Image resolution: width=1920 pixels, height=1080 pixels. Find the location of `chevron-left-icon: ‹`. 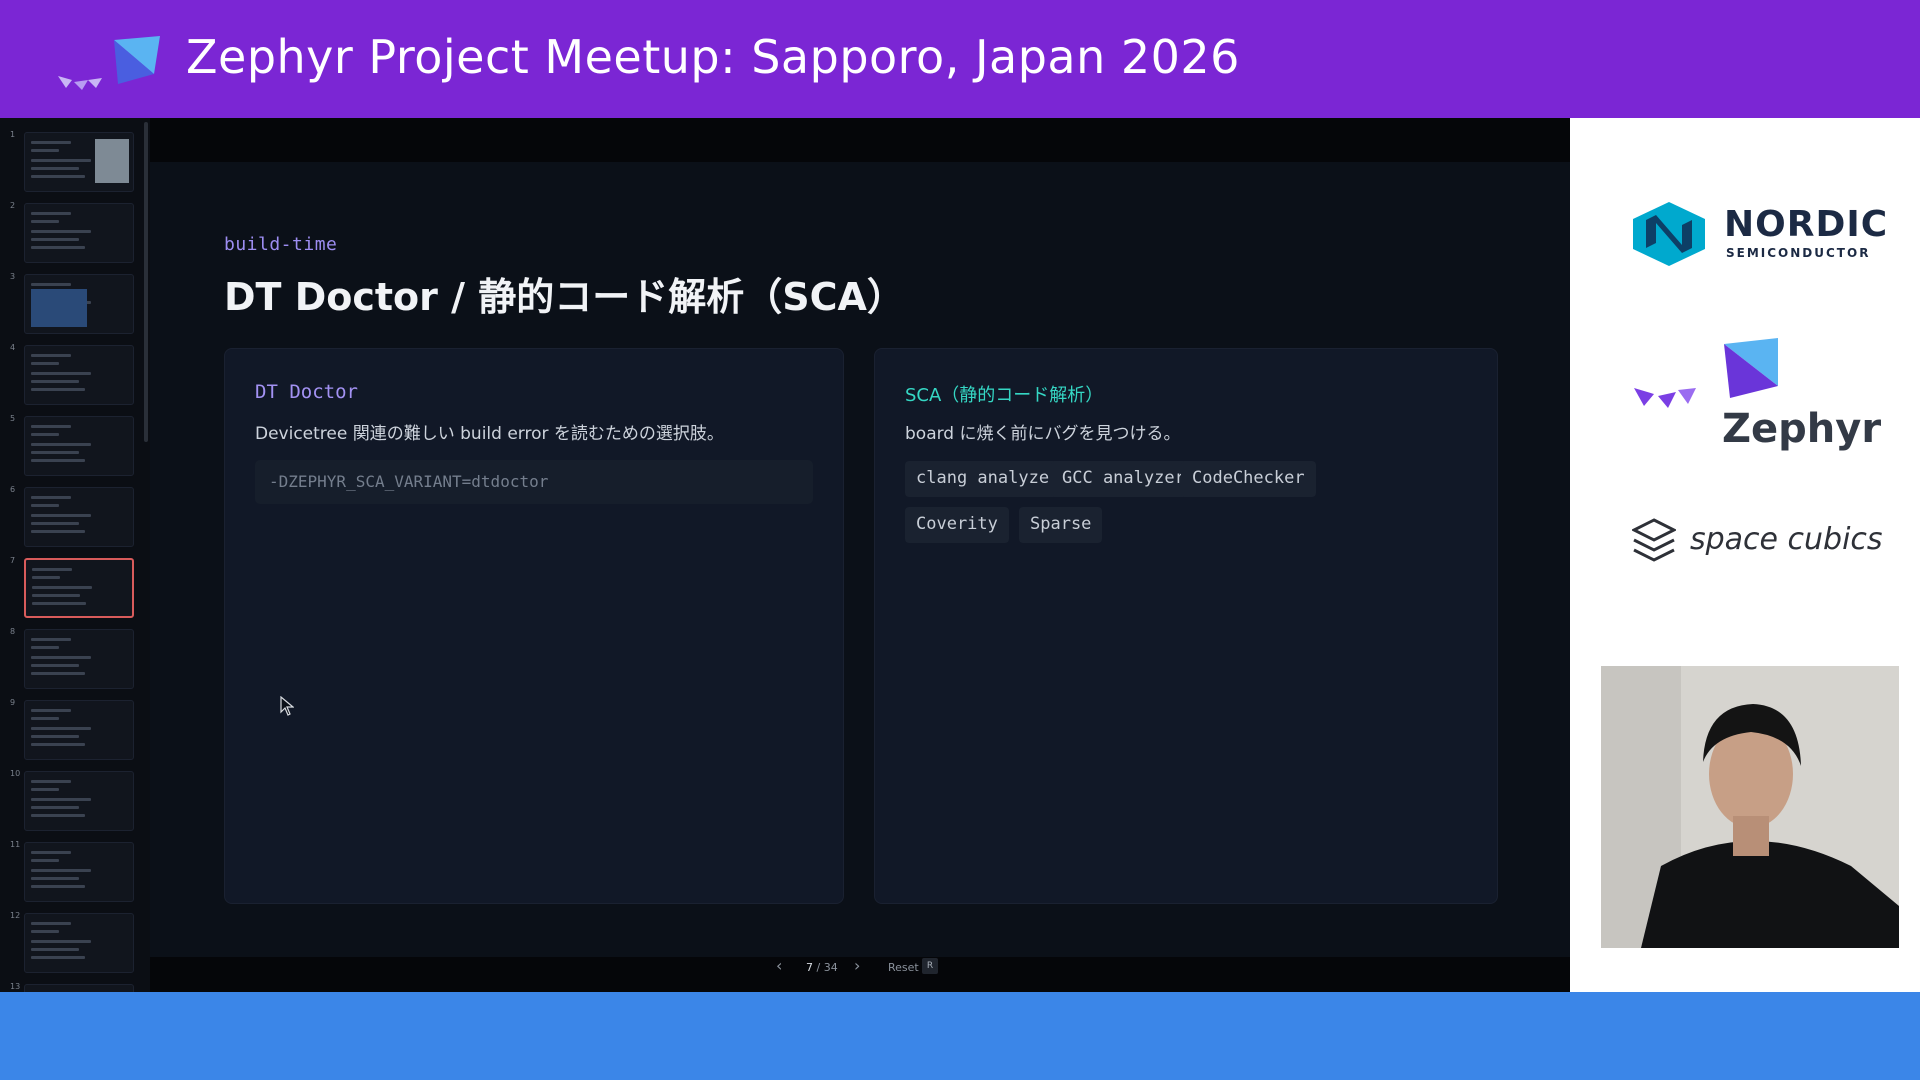

chevron-left-icon: ‹ is located at coordinates (779, 965).